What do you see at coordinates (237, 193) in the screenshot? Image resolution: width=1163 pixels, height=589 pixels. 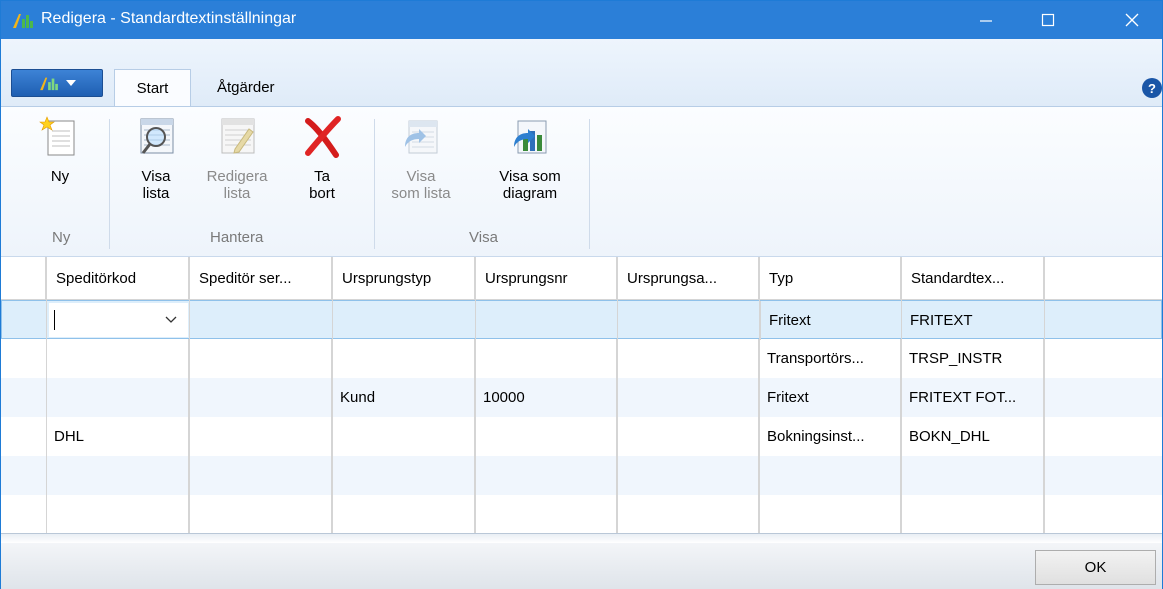 I see `edit-list-label-2: lista` at bounding box center [237, 193].